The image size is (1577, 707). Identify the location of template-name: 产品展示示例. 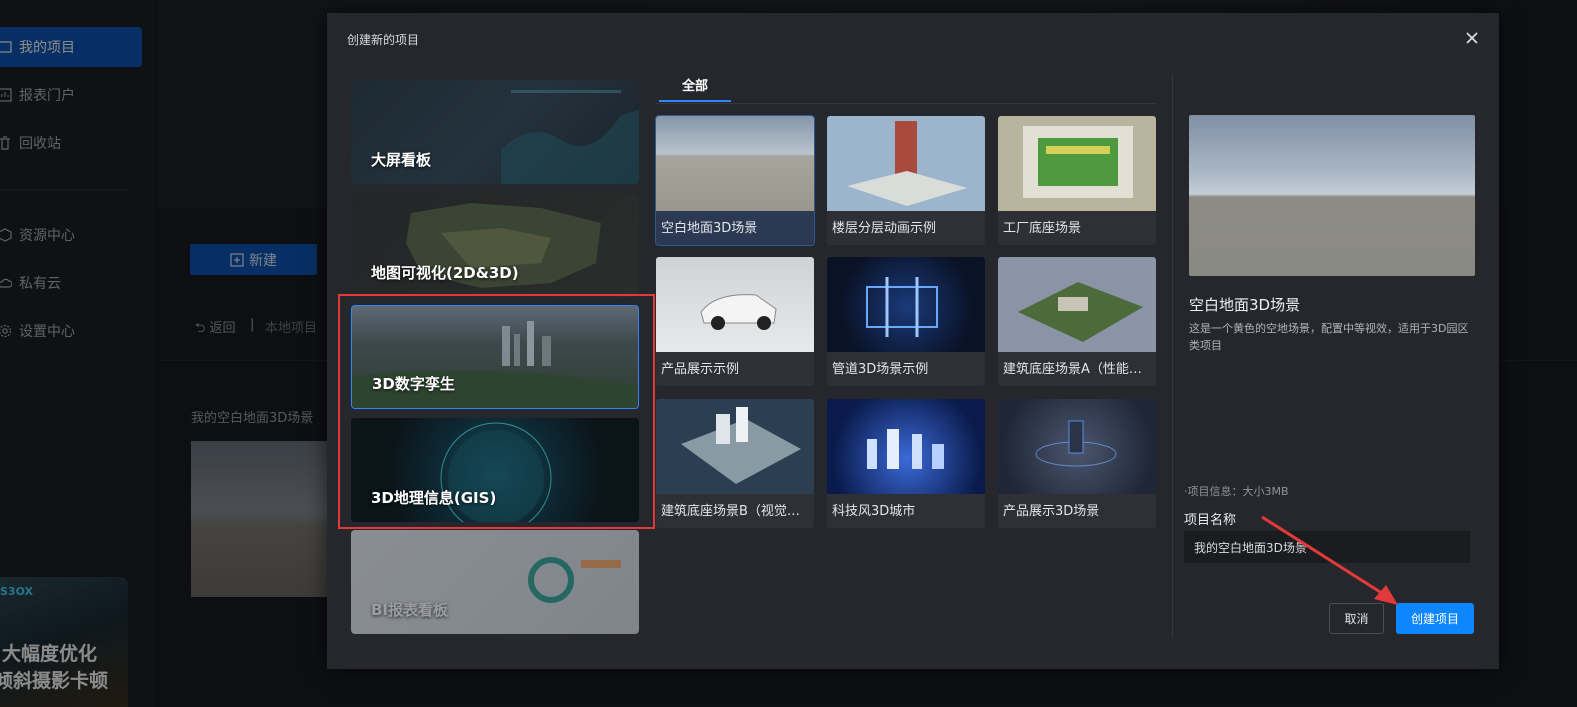
(700, 369).